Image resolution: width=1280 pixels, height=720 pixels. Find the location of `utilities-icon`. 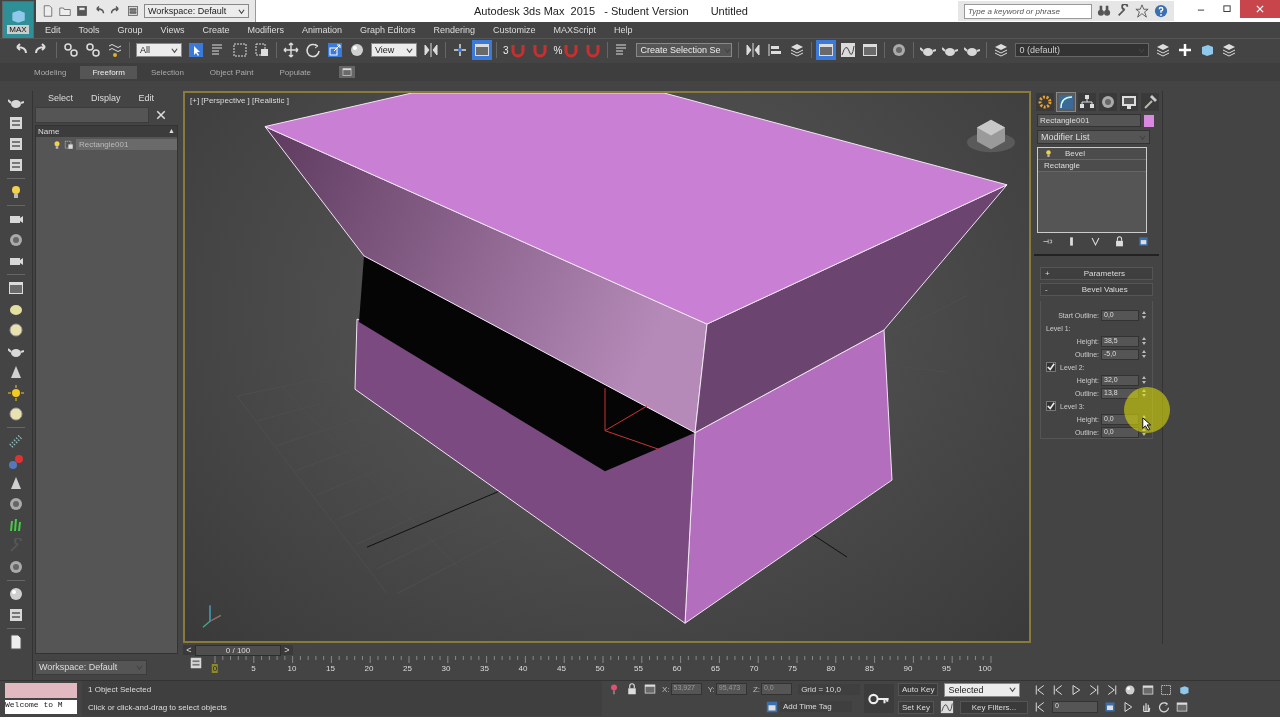

utilities-icon is located at coordinates (1150, 102).